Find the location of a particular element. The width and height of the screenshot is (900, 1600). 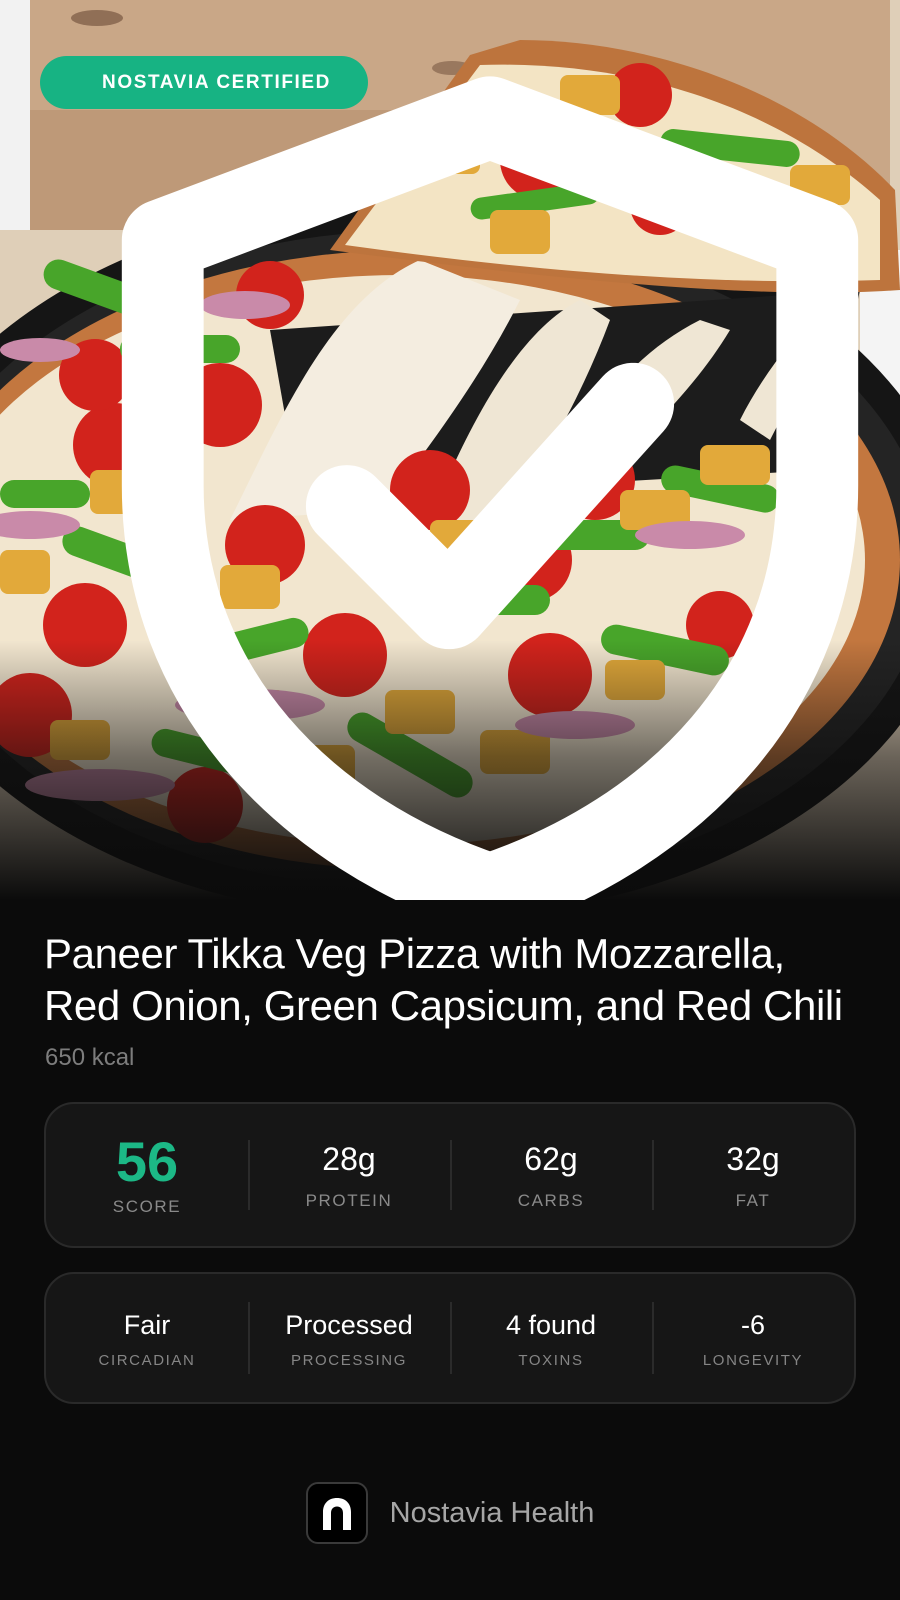

fat-label: FAT is located at coordinates (753, 1200).